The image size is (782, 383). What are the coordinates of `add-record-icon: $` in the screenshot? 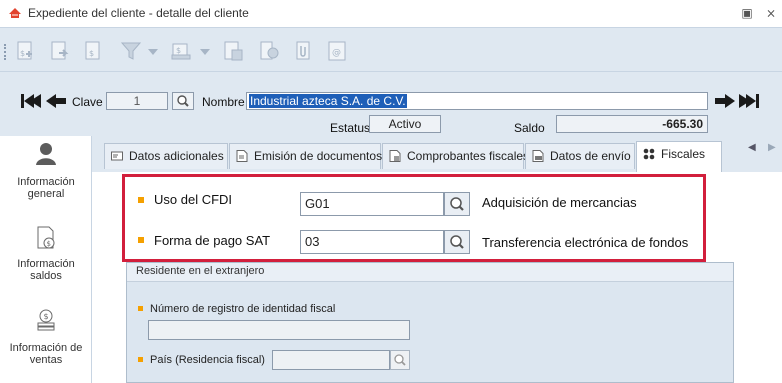 It's located at (25, 51).